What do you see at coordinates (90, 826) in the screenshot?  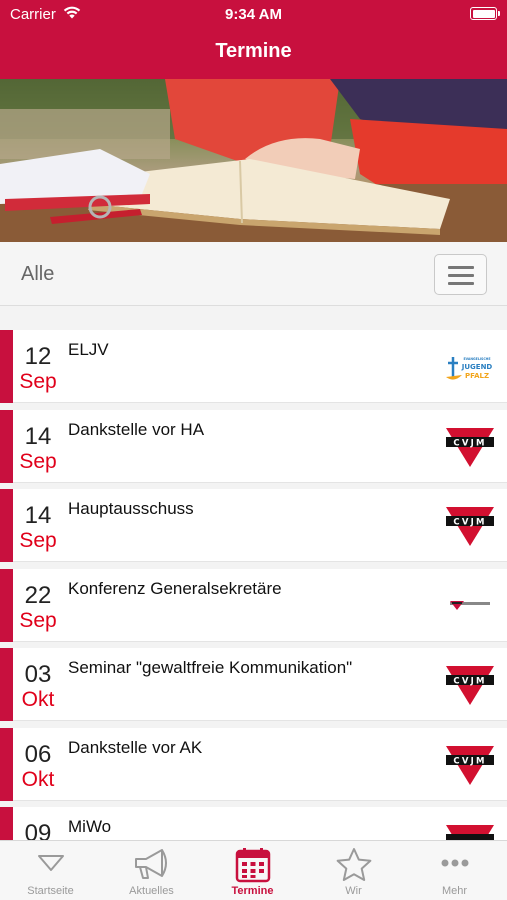 I see `event-title: MiWo` at bounding box center [90, 826].